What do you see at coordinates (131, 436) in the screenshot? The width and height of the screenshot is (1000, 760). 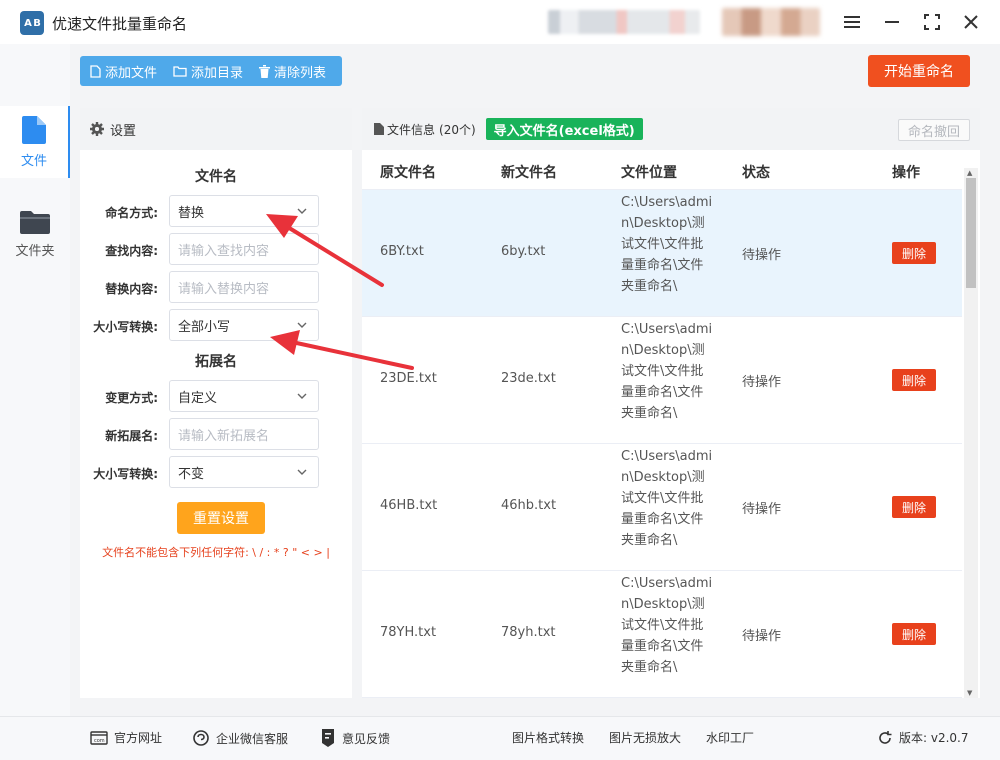 I see `new-extension-label: 新拓展名:` at bounding box center [131, 436].